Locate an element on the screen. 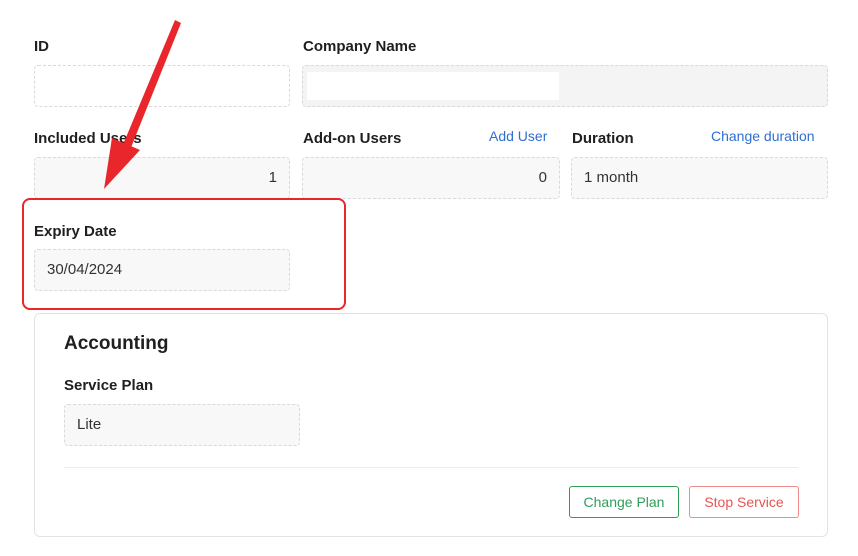 The height and width of the screenshot is (556, 858). service-plan-field: Lite is located at coordinates (182, 425).